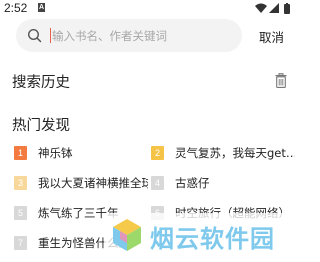  I want to click on search-bar, so click(129, 35).